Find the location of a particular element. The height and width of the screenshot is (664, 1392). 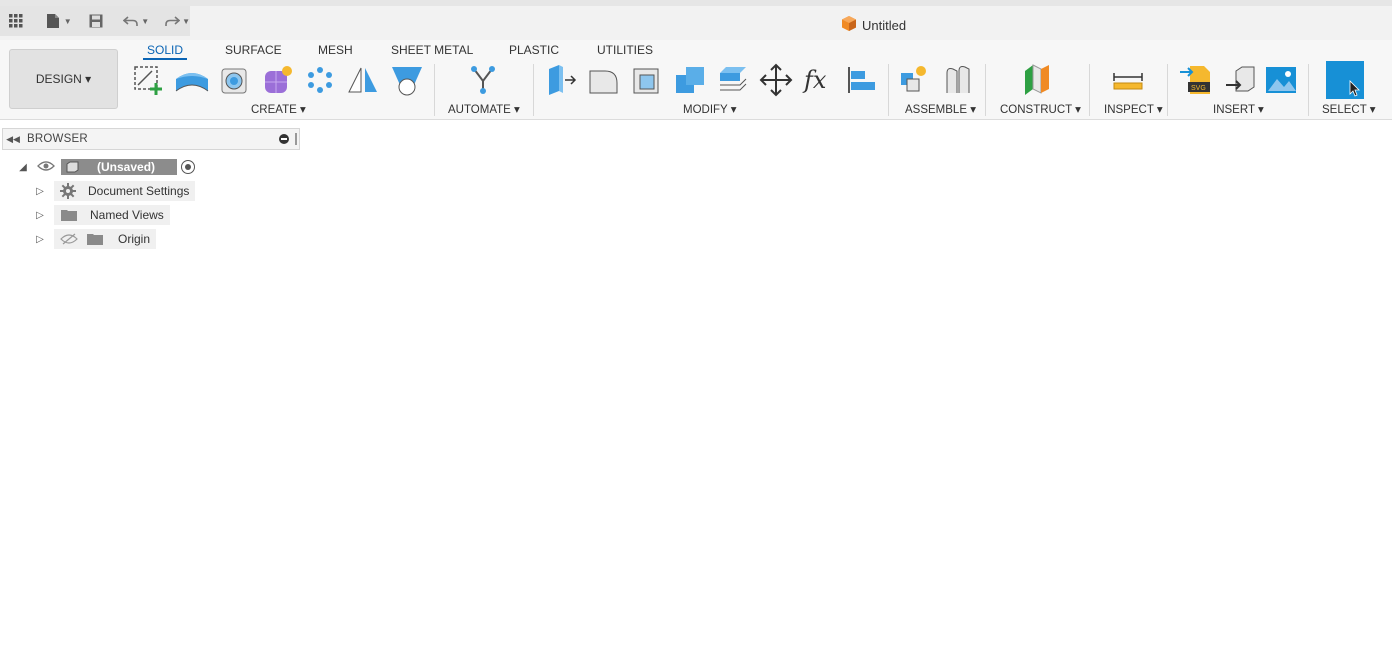

combine-icon is located at coordinates (690, 80).